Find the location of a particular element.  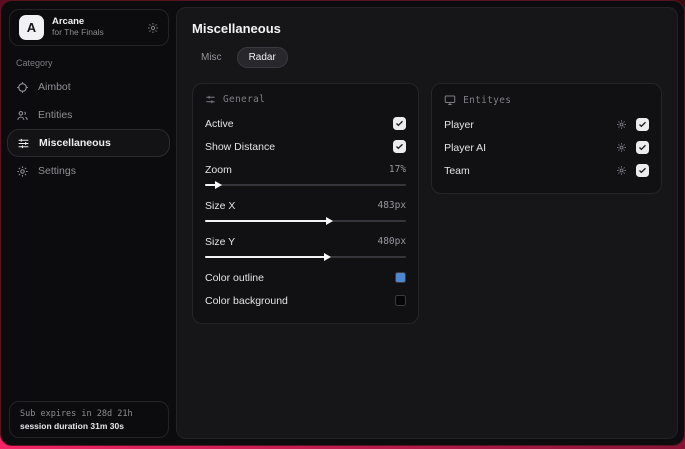

card-title: Entityes is located at coordinates (487, 100).